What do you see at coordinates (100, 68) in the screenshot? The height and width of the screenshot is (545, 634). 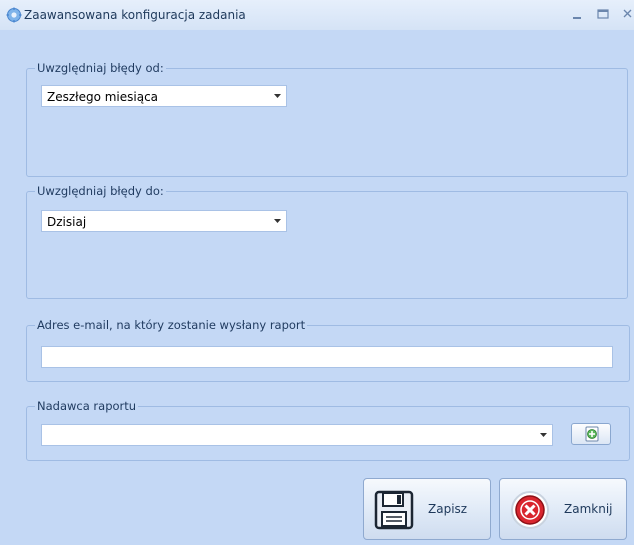 I see `include-errors-from-label: Uwzględniaj błędy od:` at bounding box center [100, 68].